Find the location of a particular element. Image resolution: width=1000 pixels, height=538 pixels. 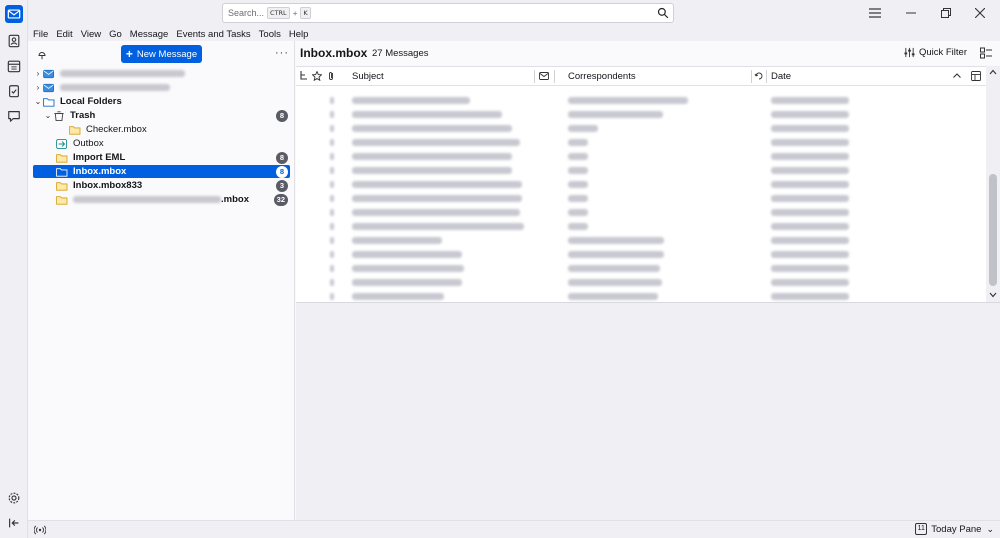

redacted-folder-name is located at coordinates (147, 199).